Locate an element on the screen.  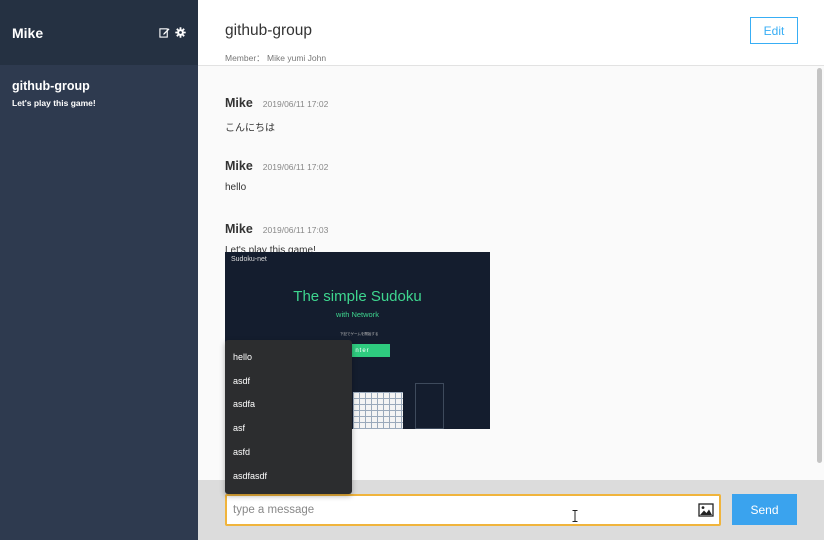
chat-header: github-group Member： Mike yumi John Edit is located at coordinates (511, 33).